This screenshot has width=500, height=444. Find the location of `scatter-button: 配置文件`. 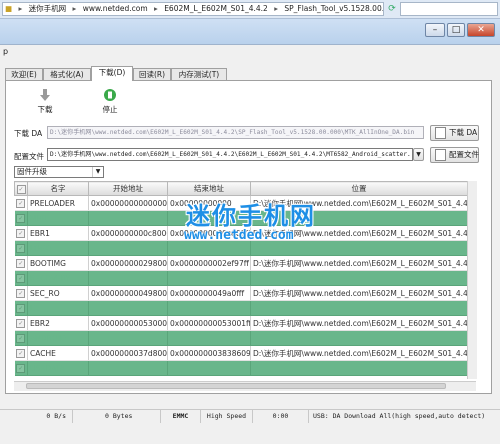

scatter-button: 配置文件 is located at coordinates (454, 155).